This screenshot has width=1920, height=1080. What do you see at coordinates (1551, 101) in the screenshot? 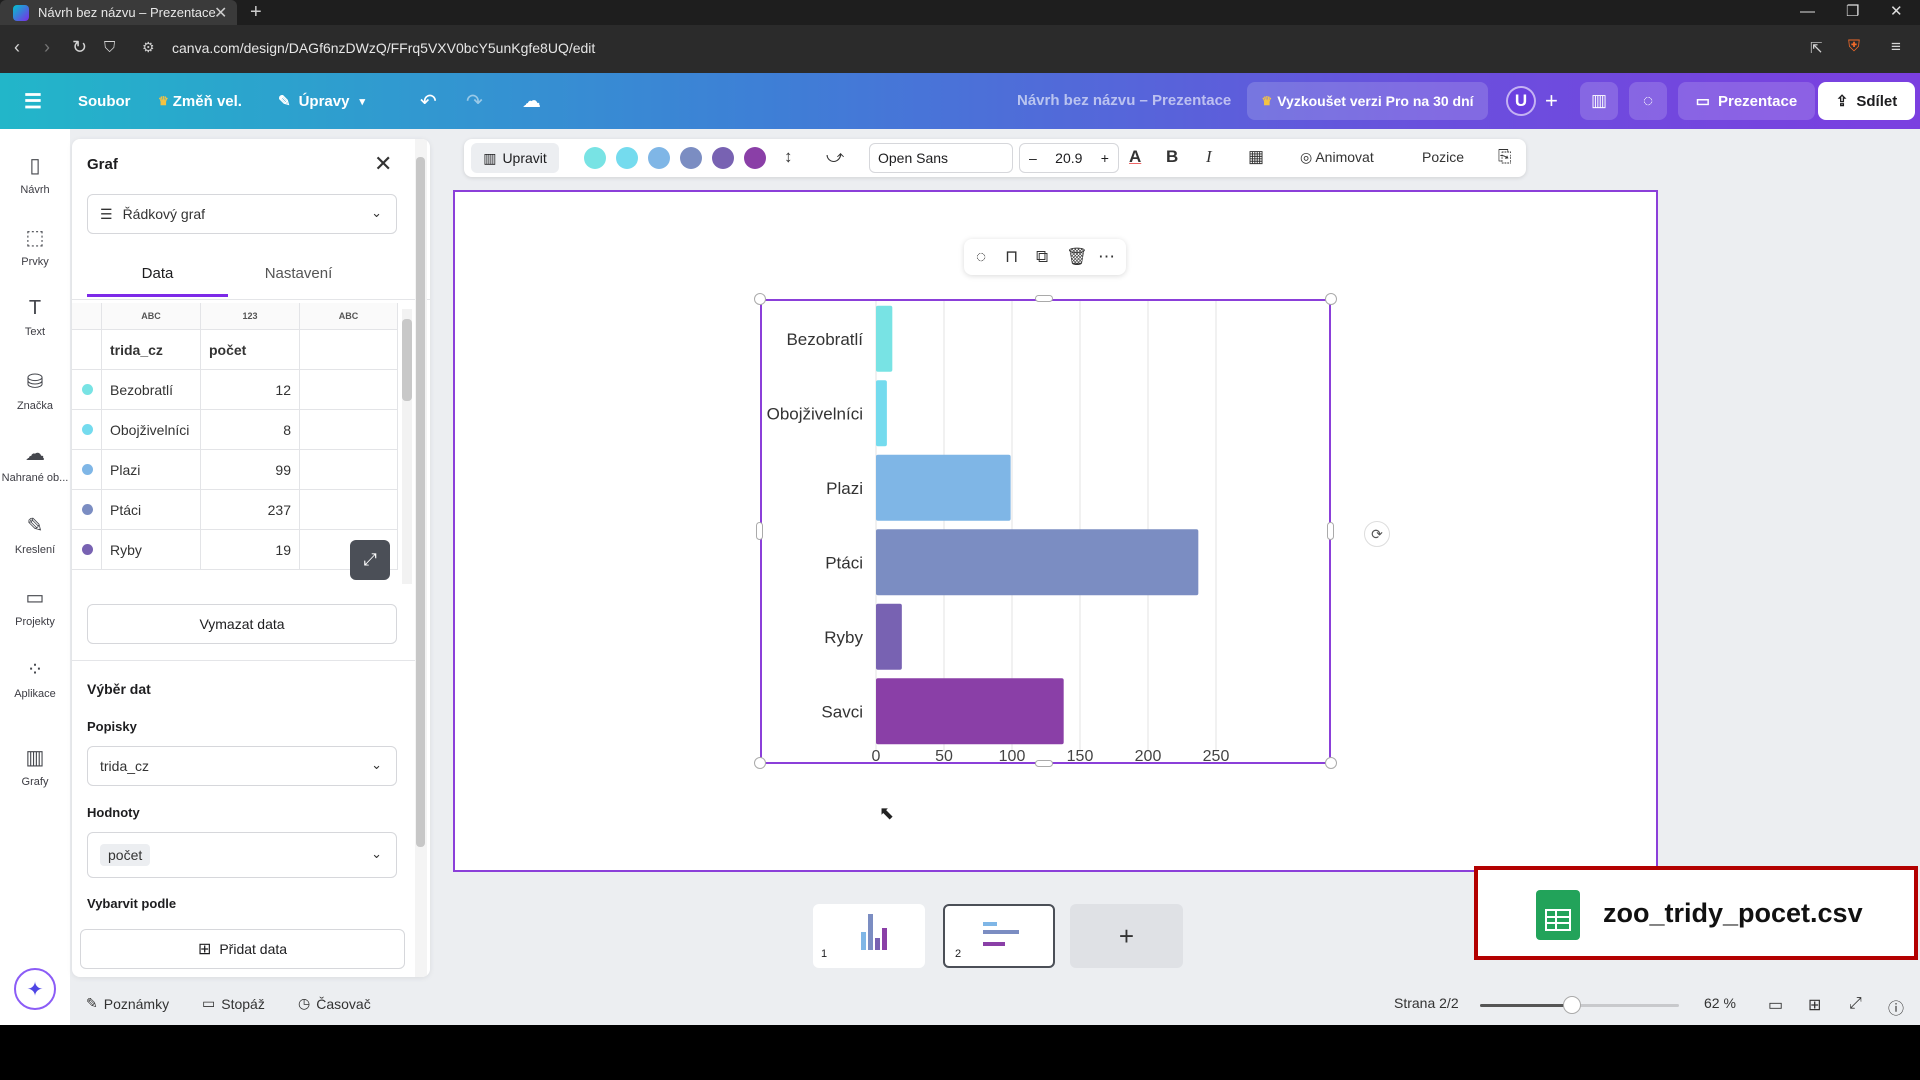
I see `invite-plus-icon: +` at bounding box center [1551, 101].